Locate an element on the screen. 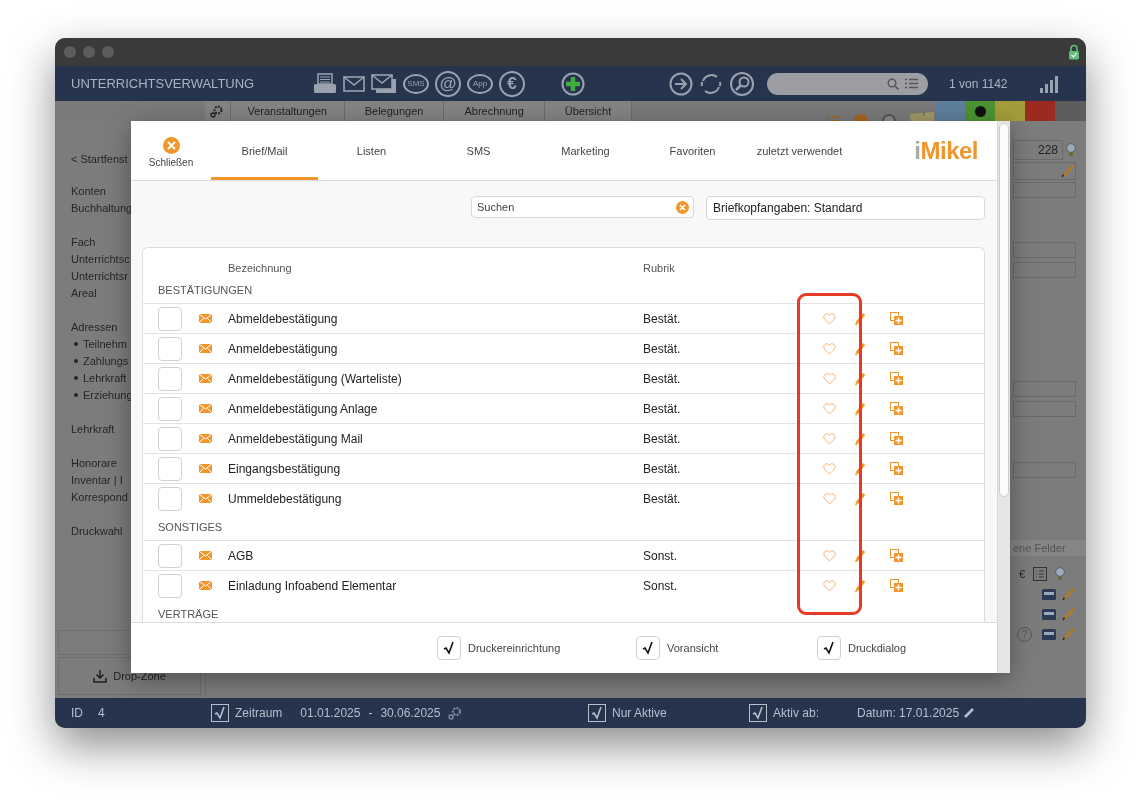 The image size is (1142, 802). tab: Marketing is located at coordinates (585, 150).